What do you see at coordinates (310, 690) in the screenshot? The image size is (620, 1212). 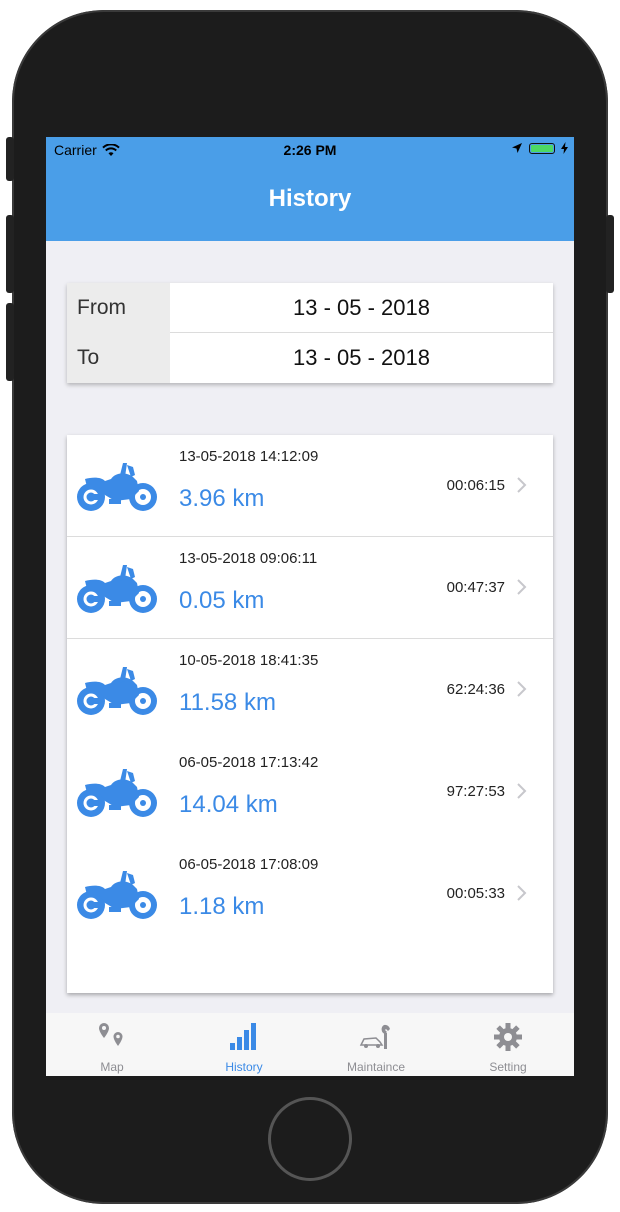 I see `trip-row: 10-05-2018 18:41:35 11.58 km 62:24:36` at bounding box center [310, 690].